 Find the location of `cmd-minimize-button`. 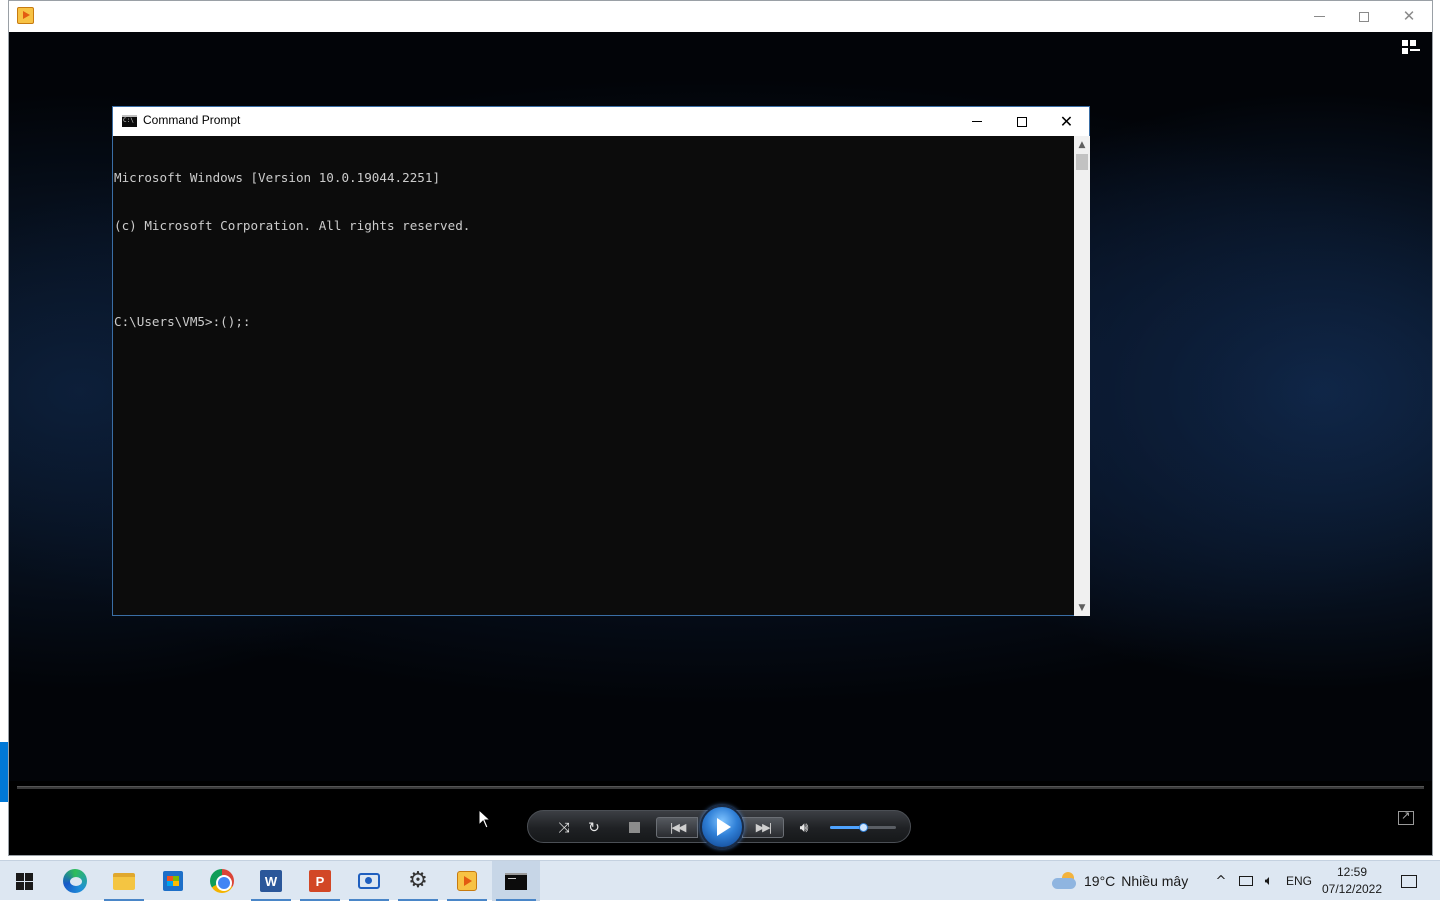

cmd-minimize-button is located at coordinates (976, 121).